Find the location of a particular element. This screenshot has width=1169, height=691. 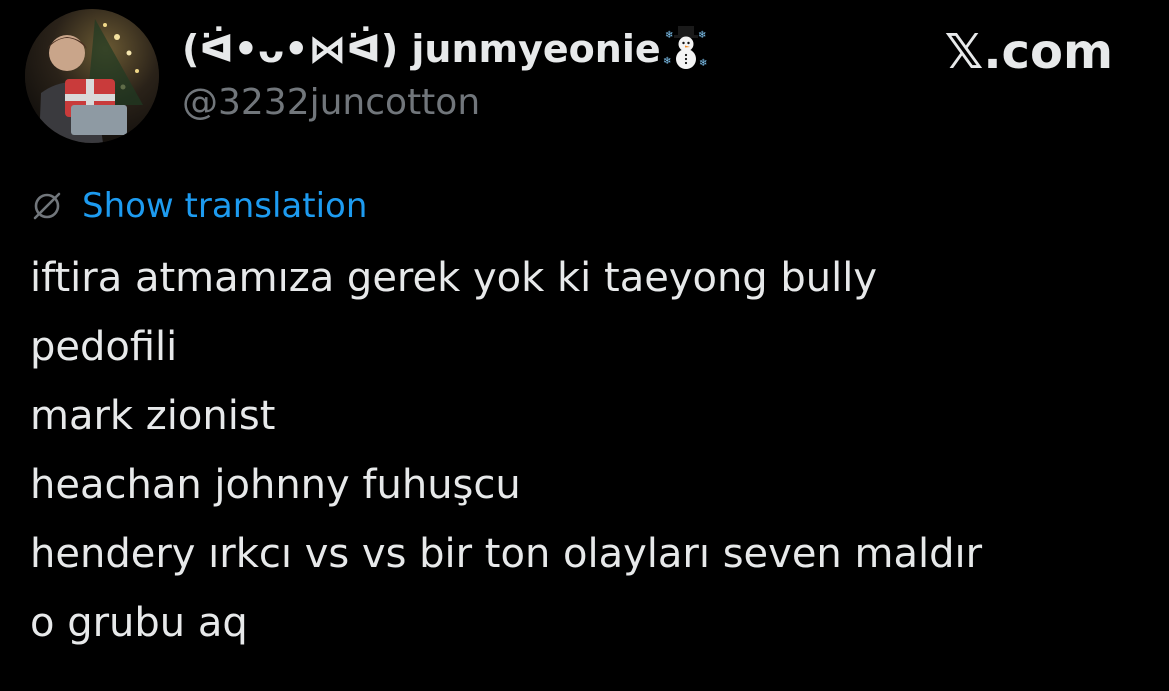

author-display-name-text: (ᐛ•ᴗ•⋈ᐛ) junmyeonie is located at coordinates (421, 49).